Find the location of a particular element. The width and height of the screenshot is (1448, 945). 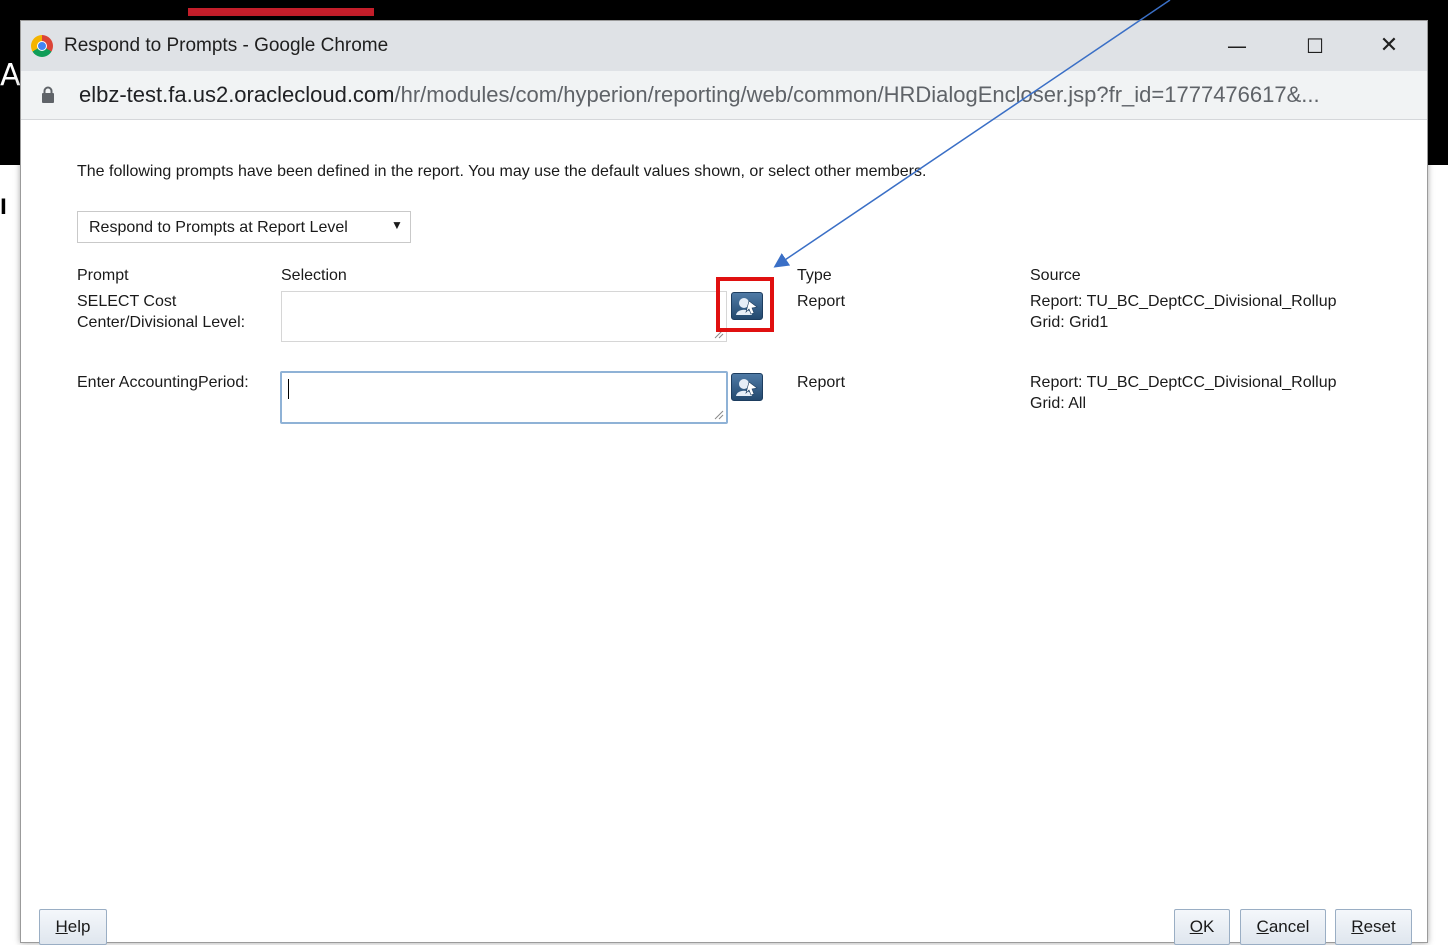

cost-center-selection-field is located at coordinates (504, 316).